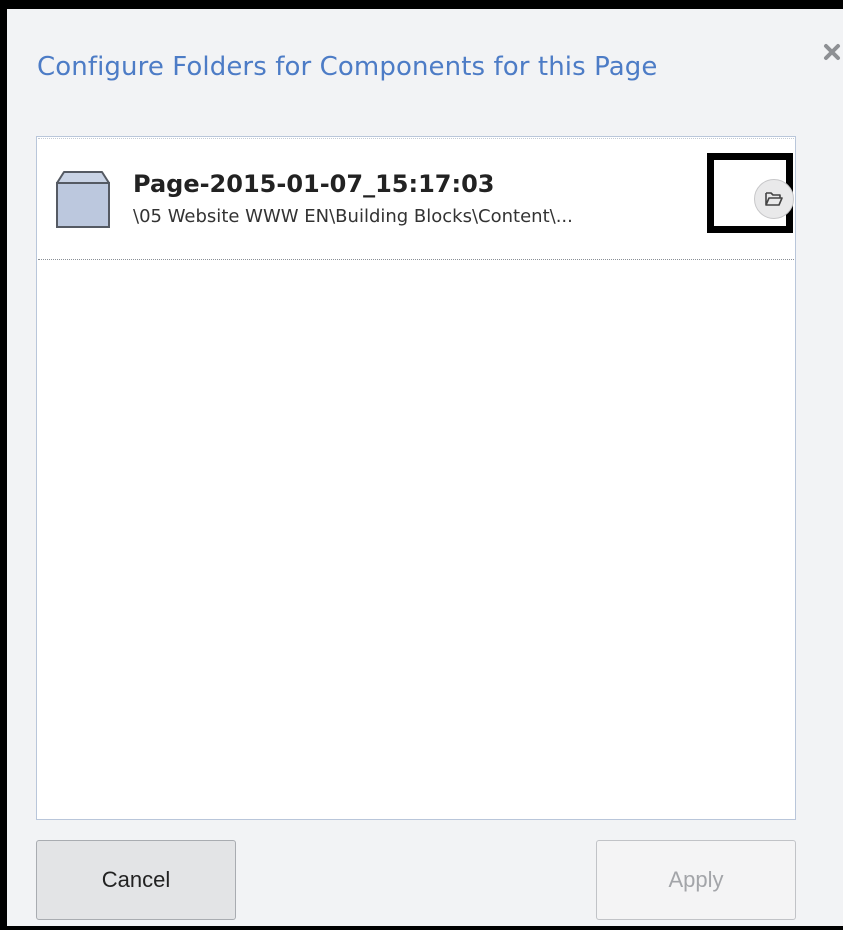 Image resolution: width=843 pixels, height=930 pixels. I want to click on select-folder-button, so click(774, 199).